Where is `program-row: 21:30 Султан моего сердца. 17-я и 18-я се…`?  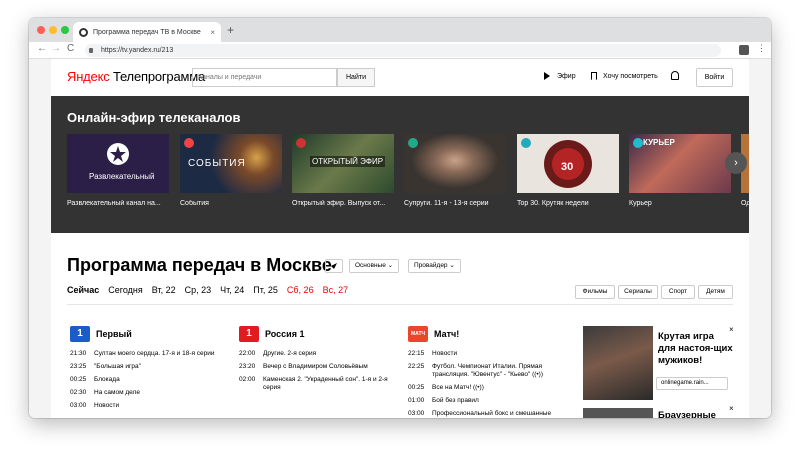 program-row: 21:30 Султан моего сердца. 17-я и 18-я се… is located at coordinates (150, 354).